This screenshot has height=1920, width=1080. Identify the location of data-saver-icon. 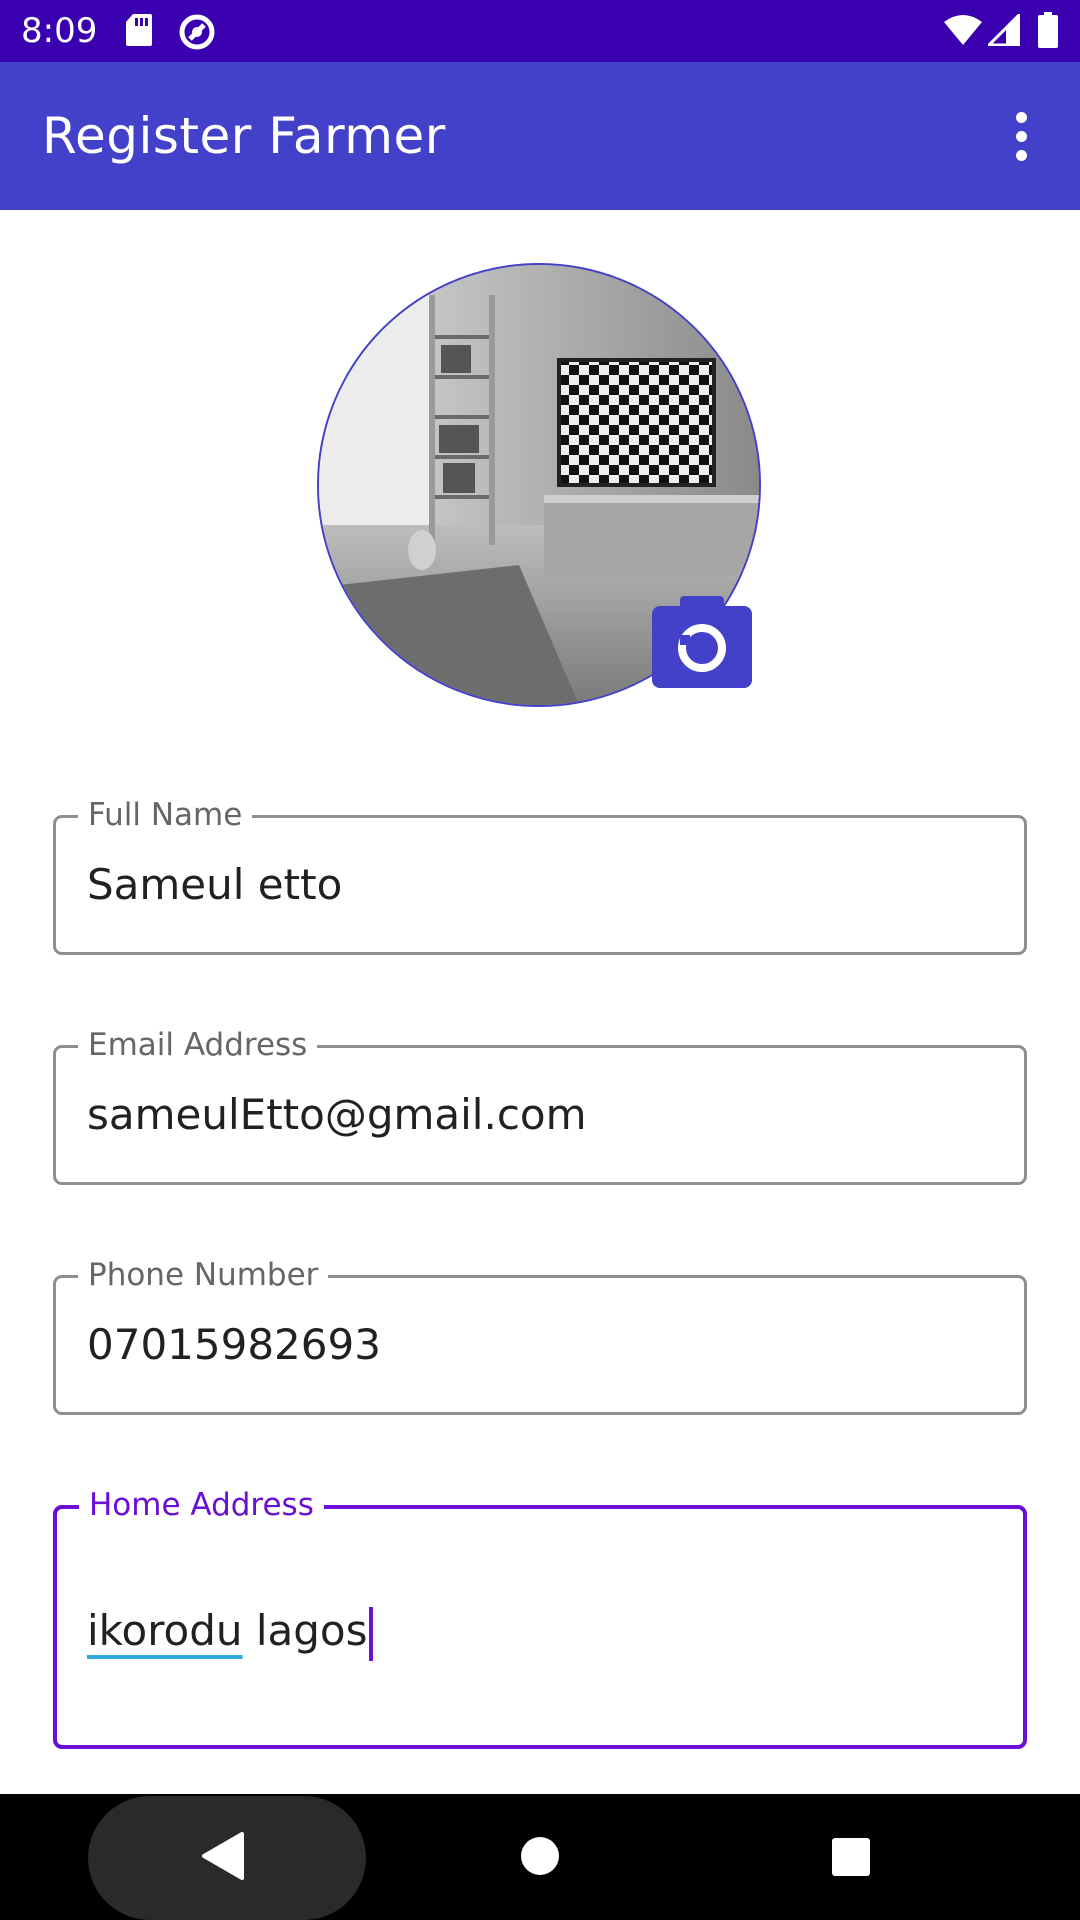
(197, 34).